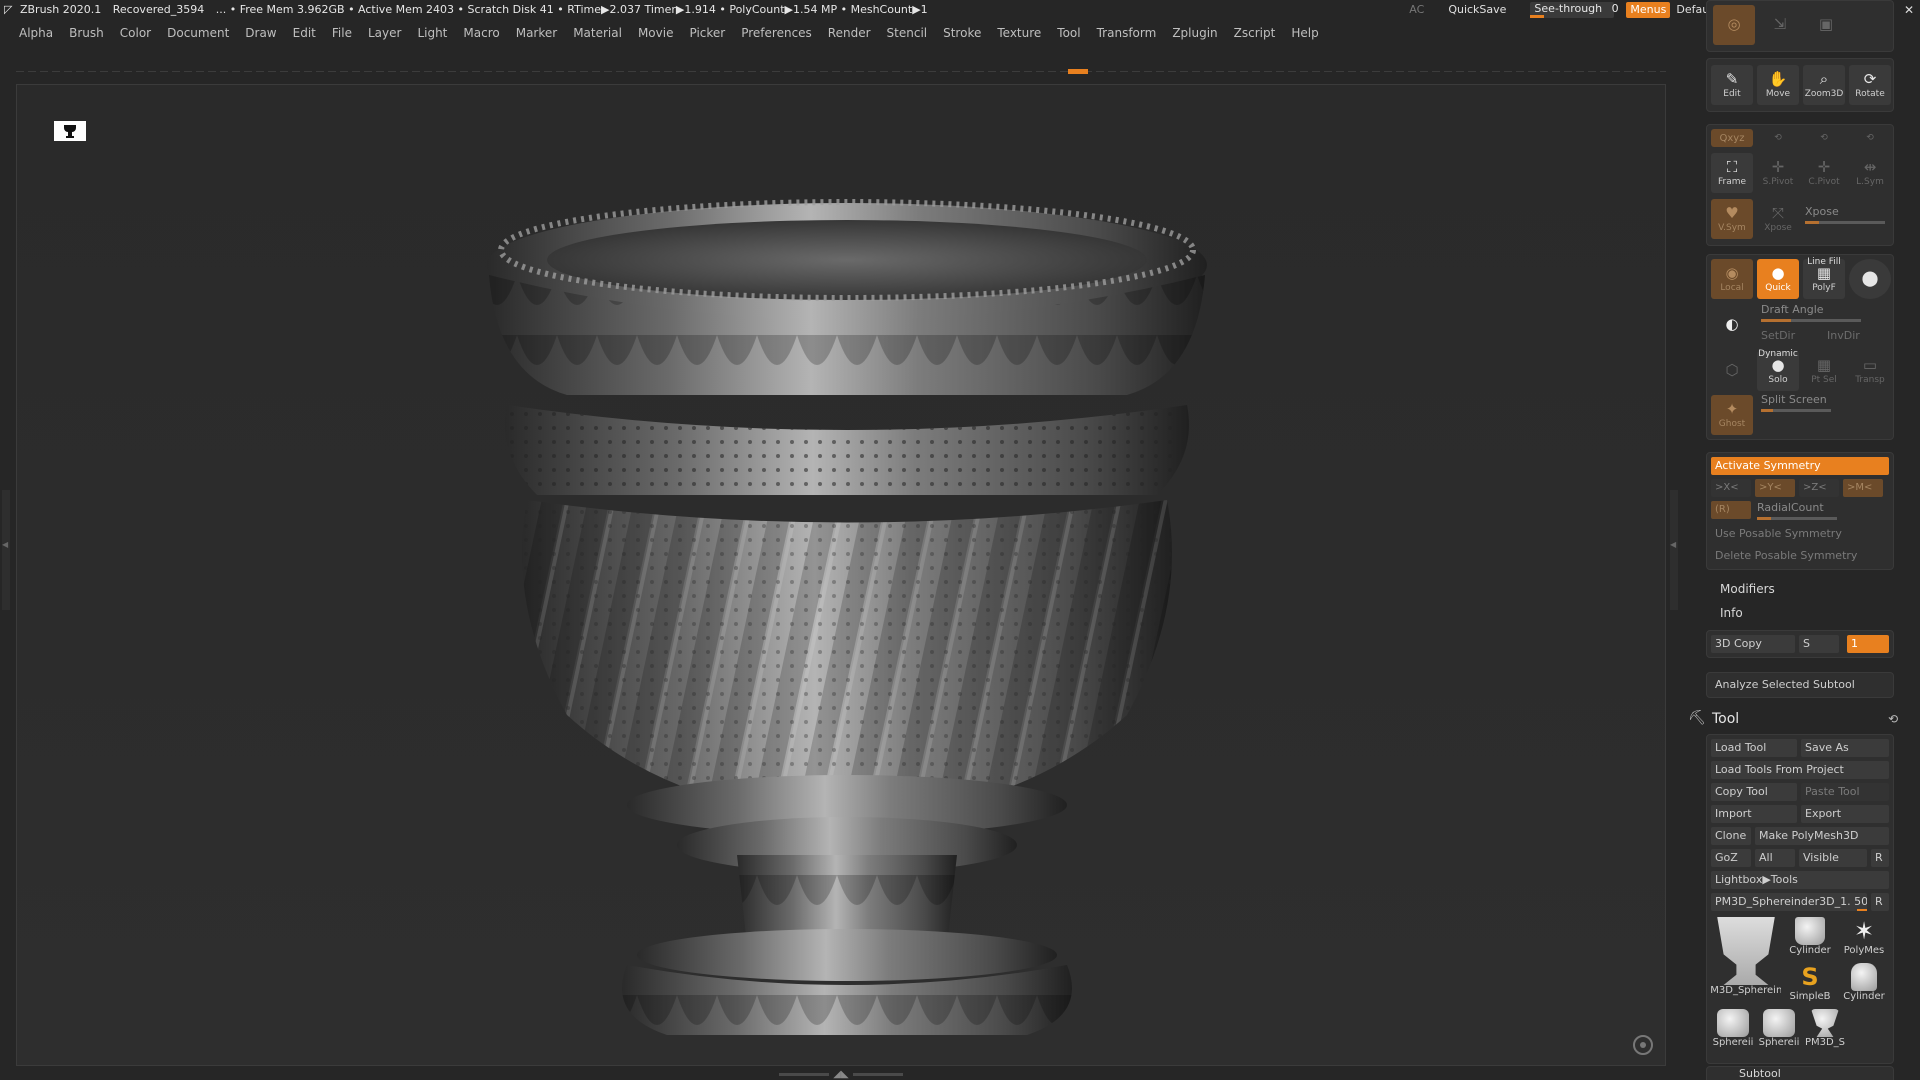  What do you see at coordinates (342, 33) in the screenshot?
I see `menu-file: File` at bounding box center [342, 33].